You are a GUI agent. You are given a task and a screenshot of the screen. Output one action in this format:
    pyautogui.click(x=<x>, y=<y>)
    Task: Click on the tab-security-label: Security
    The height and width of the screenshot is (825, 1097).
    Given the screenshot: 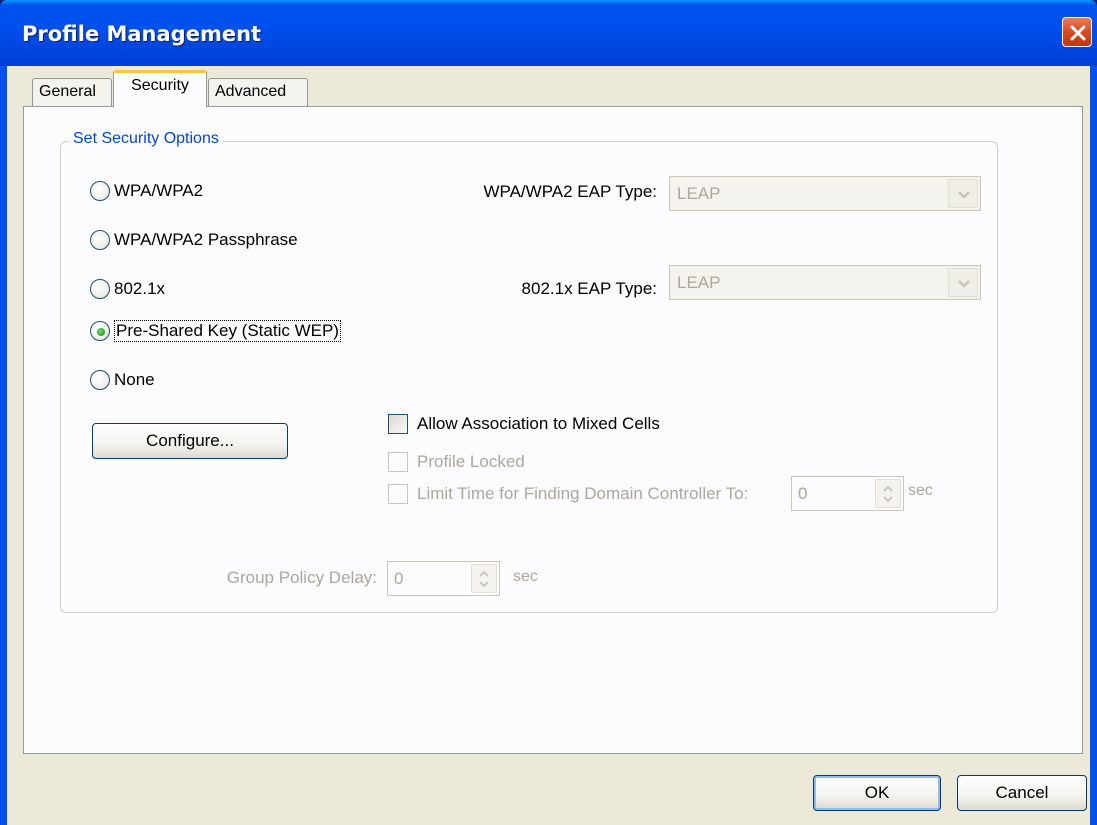 What is the action you would take?
    pyautogui.click(x=160, y=85)
    